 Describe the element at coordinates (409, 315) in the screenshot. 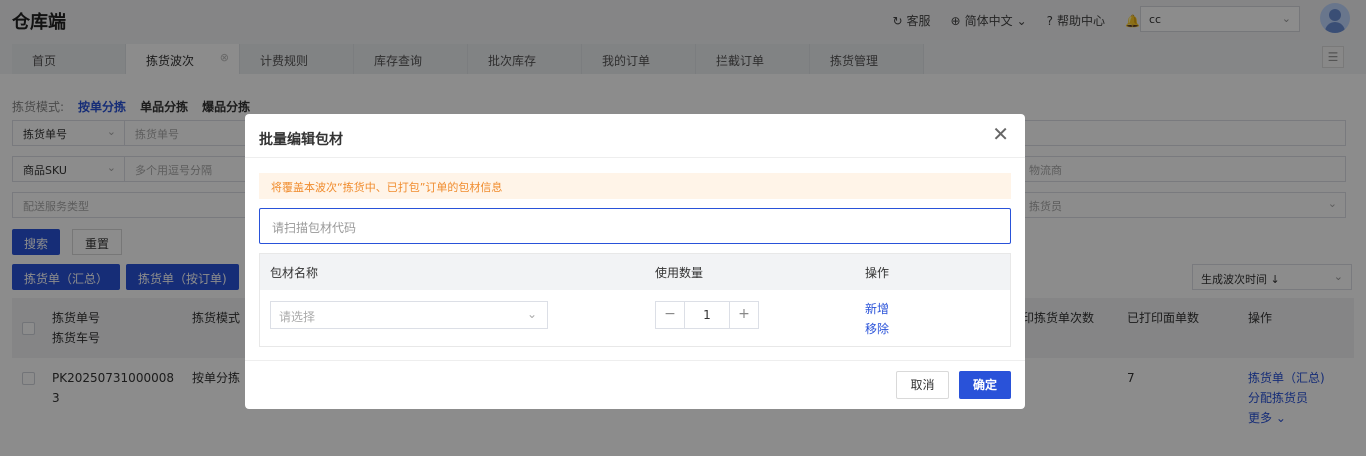

I see `packaging-select: 请选择 ⌄` at that location.